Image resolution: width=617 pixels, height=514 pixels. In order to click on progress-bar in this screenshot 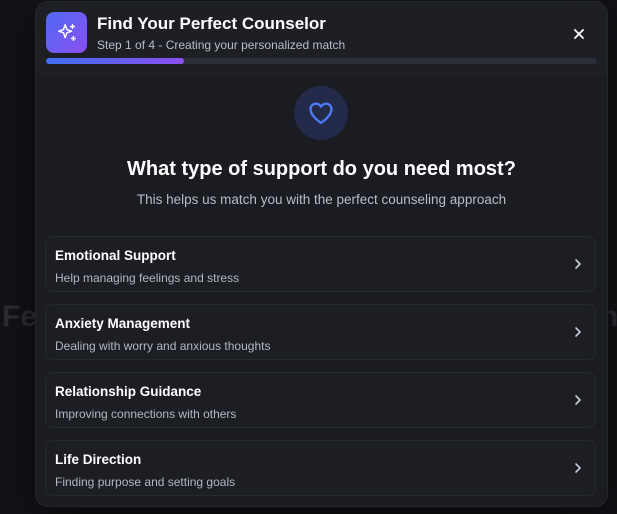, I will do `click(321, 61)`.